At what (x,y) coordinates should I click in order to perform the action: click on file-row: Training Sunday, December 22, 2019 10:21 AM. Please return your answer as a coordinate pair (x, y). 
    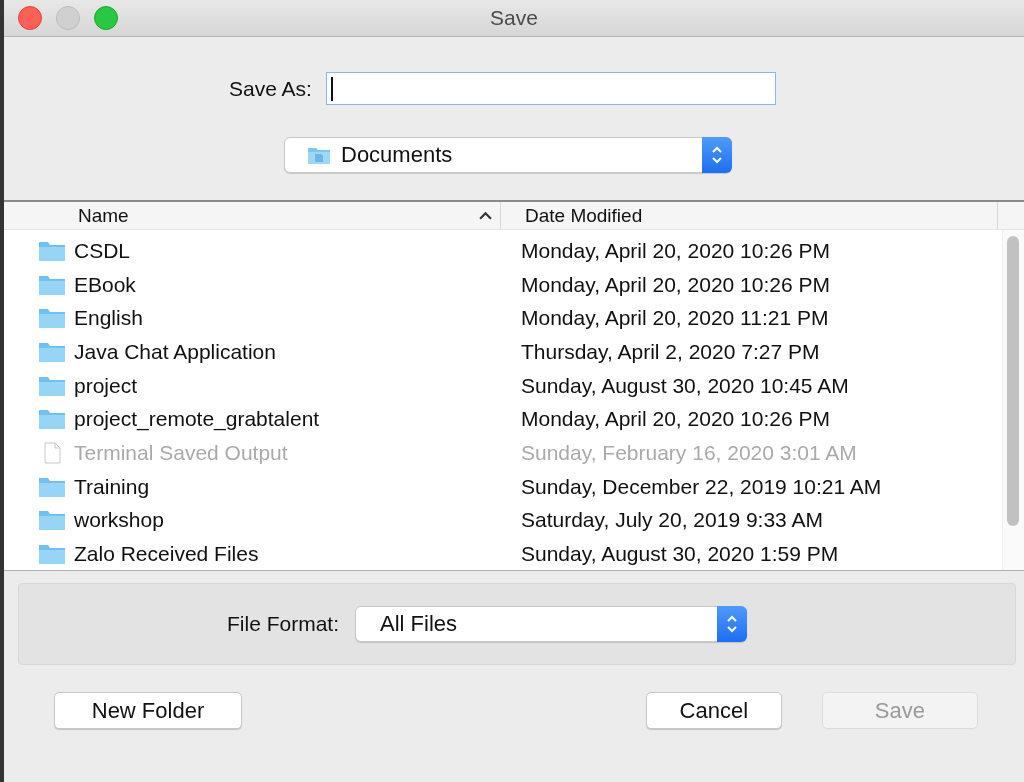
    Looking at the image, I should click on (503, 486).